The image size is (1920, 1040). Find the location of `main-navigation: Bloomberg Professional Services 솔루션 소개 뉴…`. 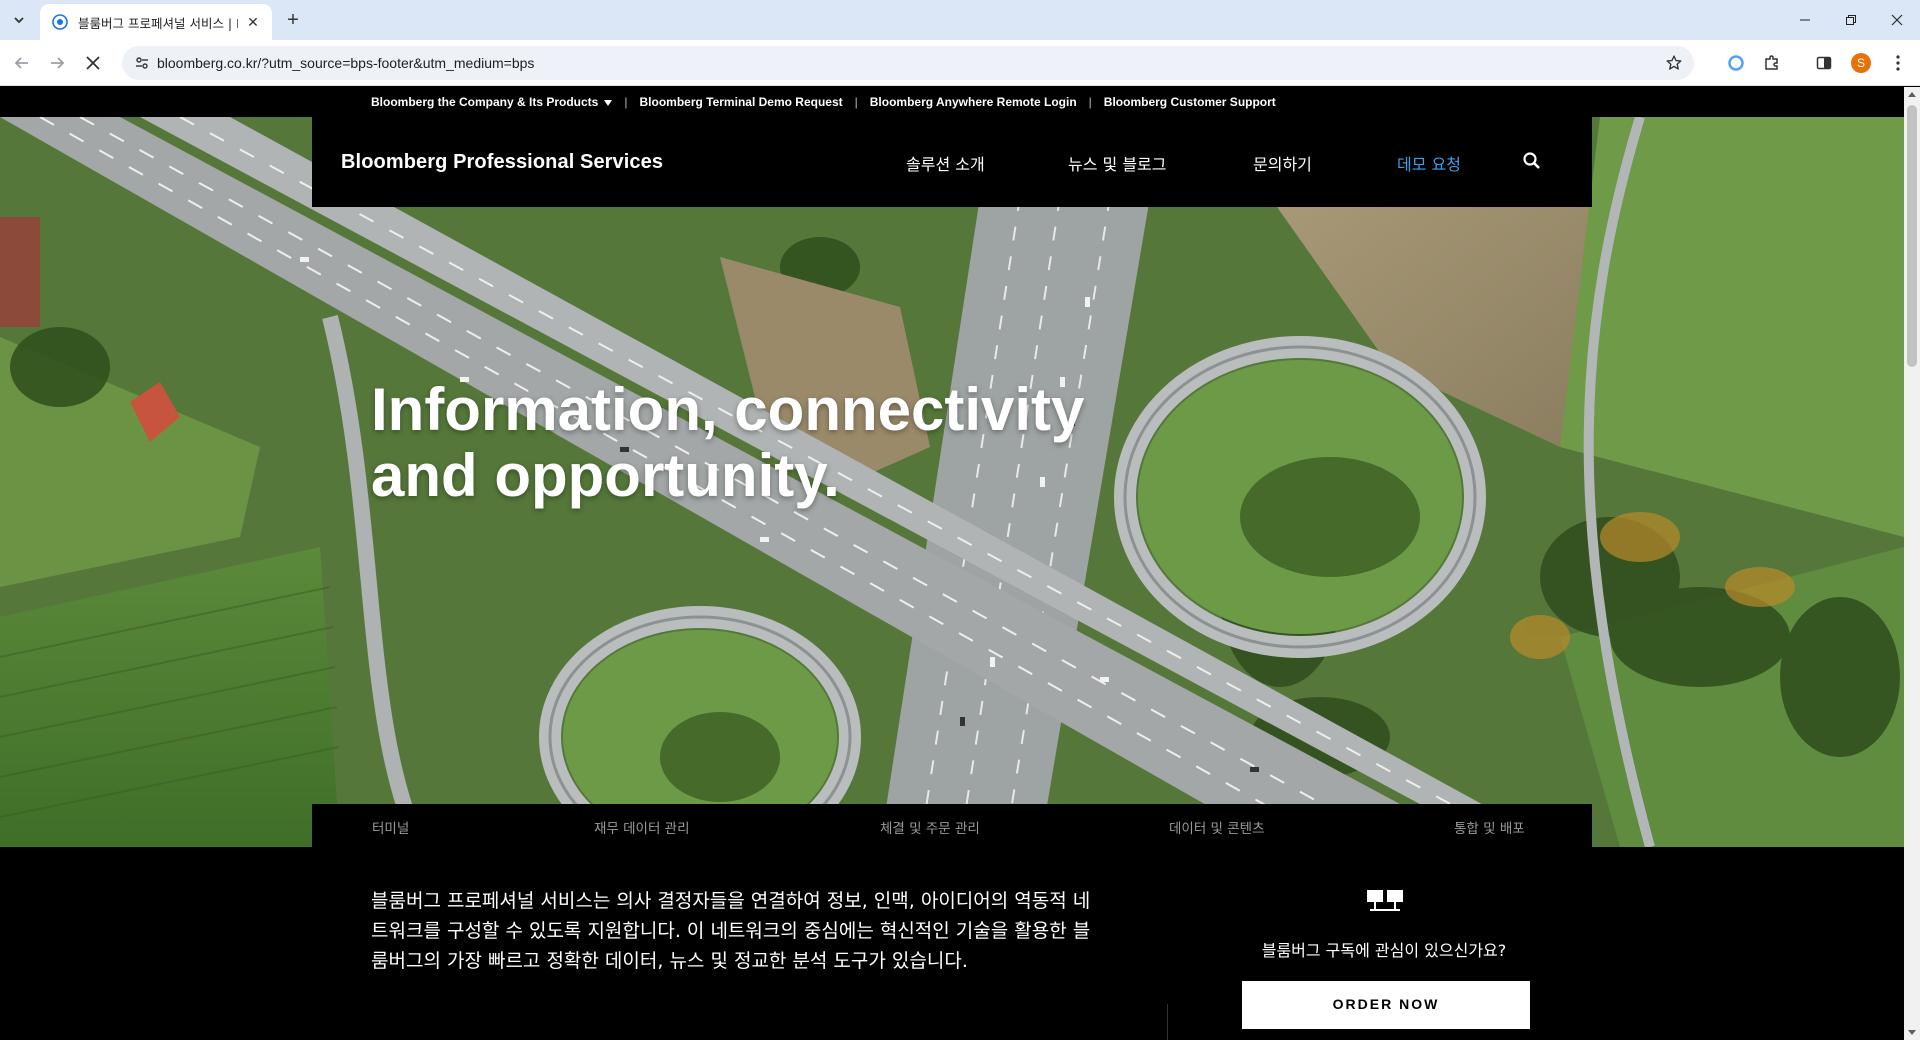

main-navigation: Bloomberg Professional Services 솔루션 소개 뉴… is located at coordinates (952, 162).